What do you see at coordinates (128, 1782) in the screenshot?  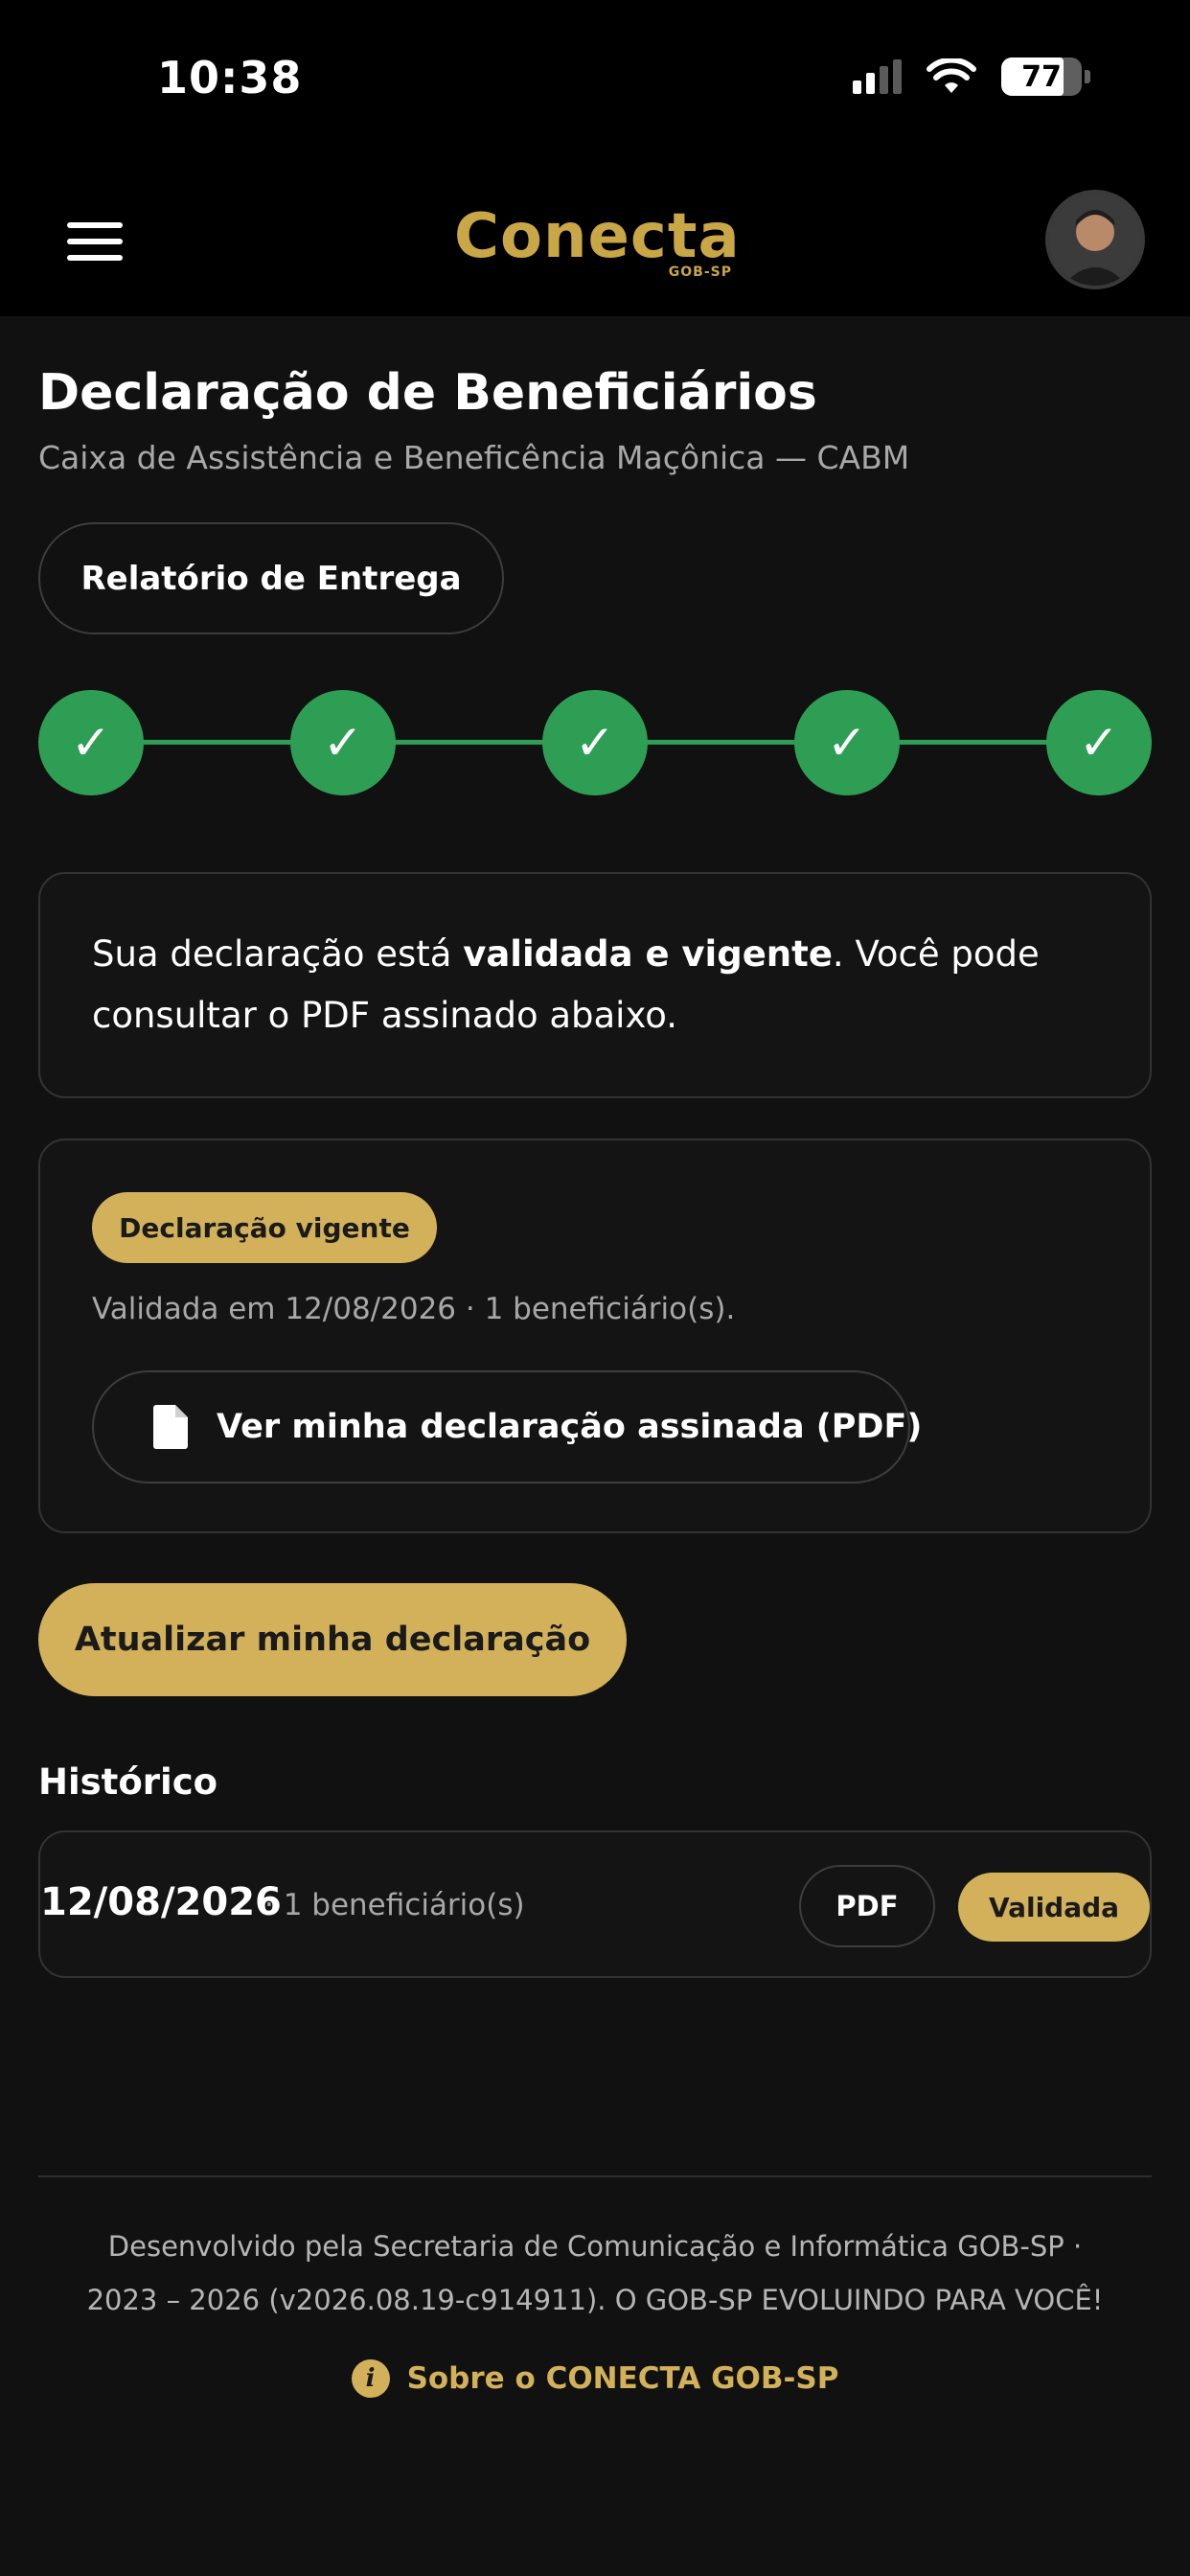 I see `history-title: Histórico` at bounding box center [128, 1782].